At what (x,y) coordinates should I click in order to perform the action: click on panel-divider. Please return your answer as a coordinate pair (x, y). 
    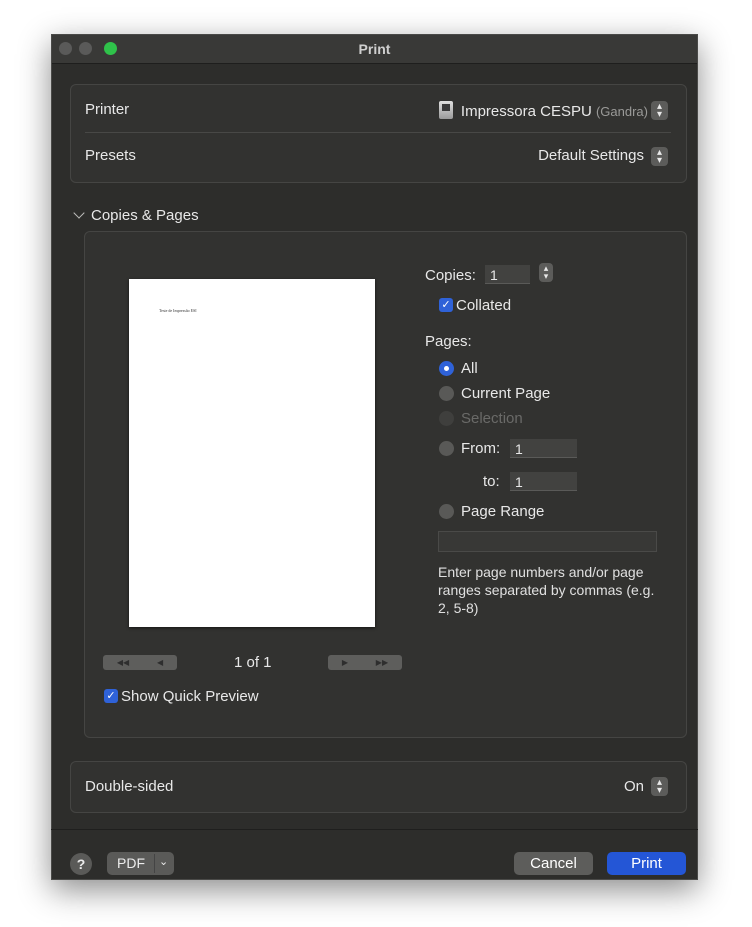
    Looking at the image, I should click on (378, 132).